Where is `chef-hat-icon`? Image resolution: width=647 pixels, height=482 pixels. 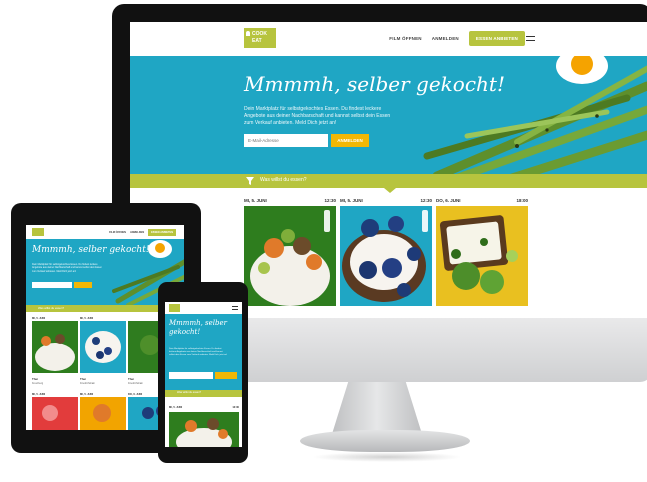 chef-hat-icon is located at coordinates (248, 33).